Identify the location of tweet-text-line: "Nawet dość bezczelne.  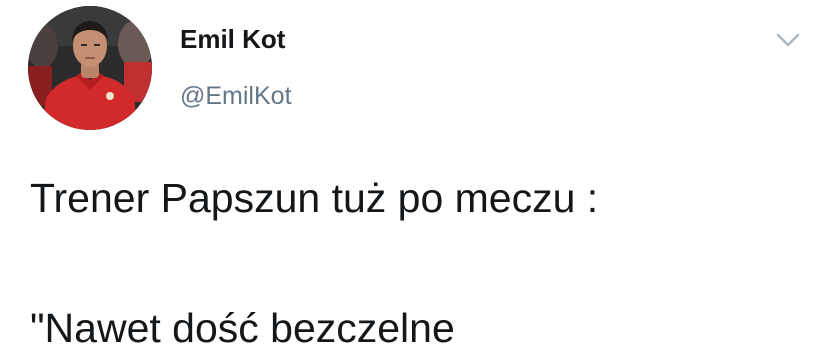
(242, 328).